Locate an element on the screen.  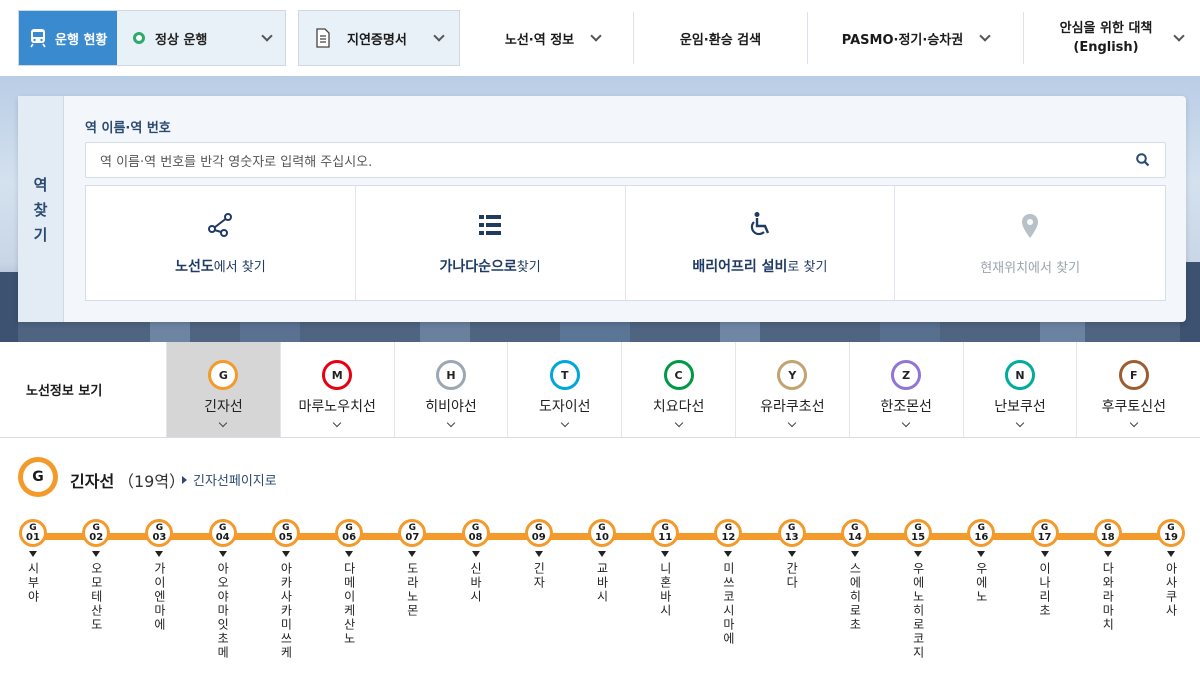
line-tab: M 마루노우치선 is located at coordinates (336, 389).